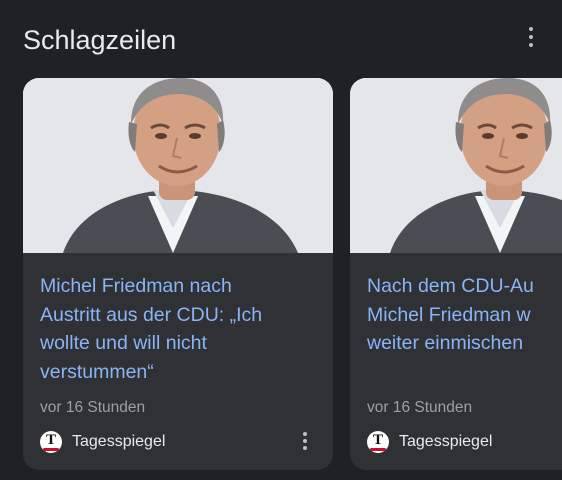 The width and height of the screenshot is (562, 480). I want to click on portrait-photo, so click(456, 165).